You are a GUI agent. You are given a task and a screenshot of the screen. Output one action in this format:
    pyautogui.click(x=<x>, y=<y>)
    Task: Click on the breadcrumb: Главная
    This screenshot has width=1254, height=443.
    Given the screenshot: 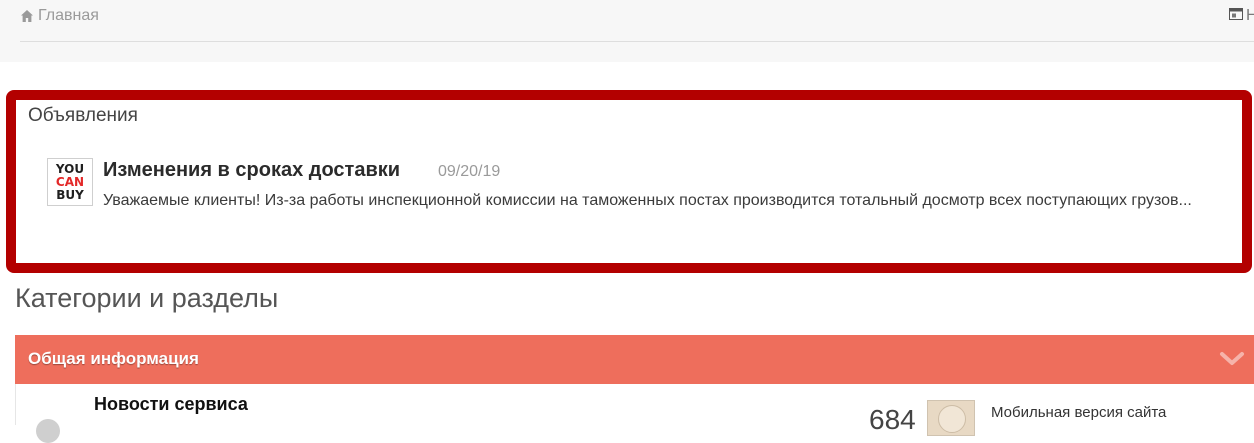 What is the action you would take?
    pyautogui.click(x=59, y=16)
    